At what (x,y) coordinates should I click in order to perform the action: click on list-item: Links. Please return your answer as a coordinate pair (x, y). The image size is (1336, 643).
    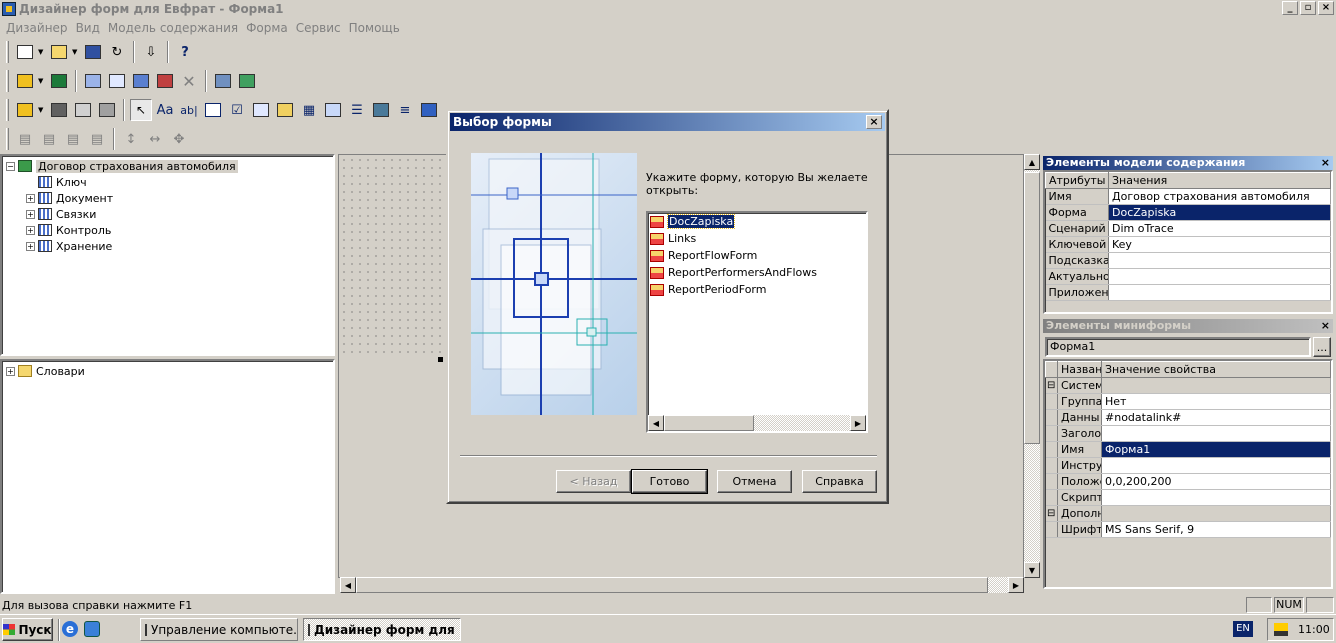
    Looking at the image, I should click on (757, 238).